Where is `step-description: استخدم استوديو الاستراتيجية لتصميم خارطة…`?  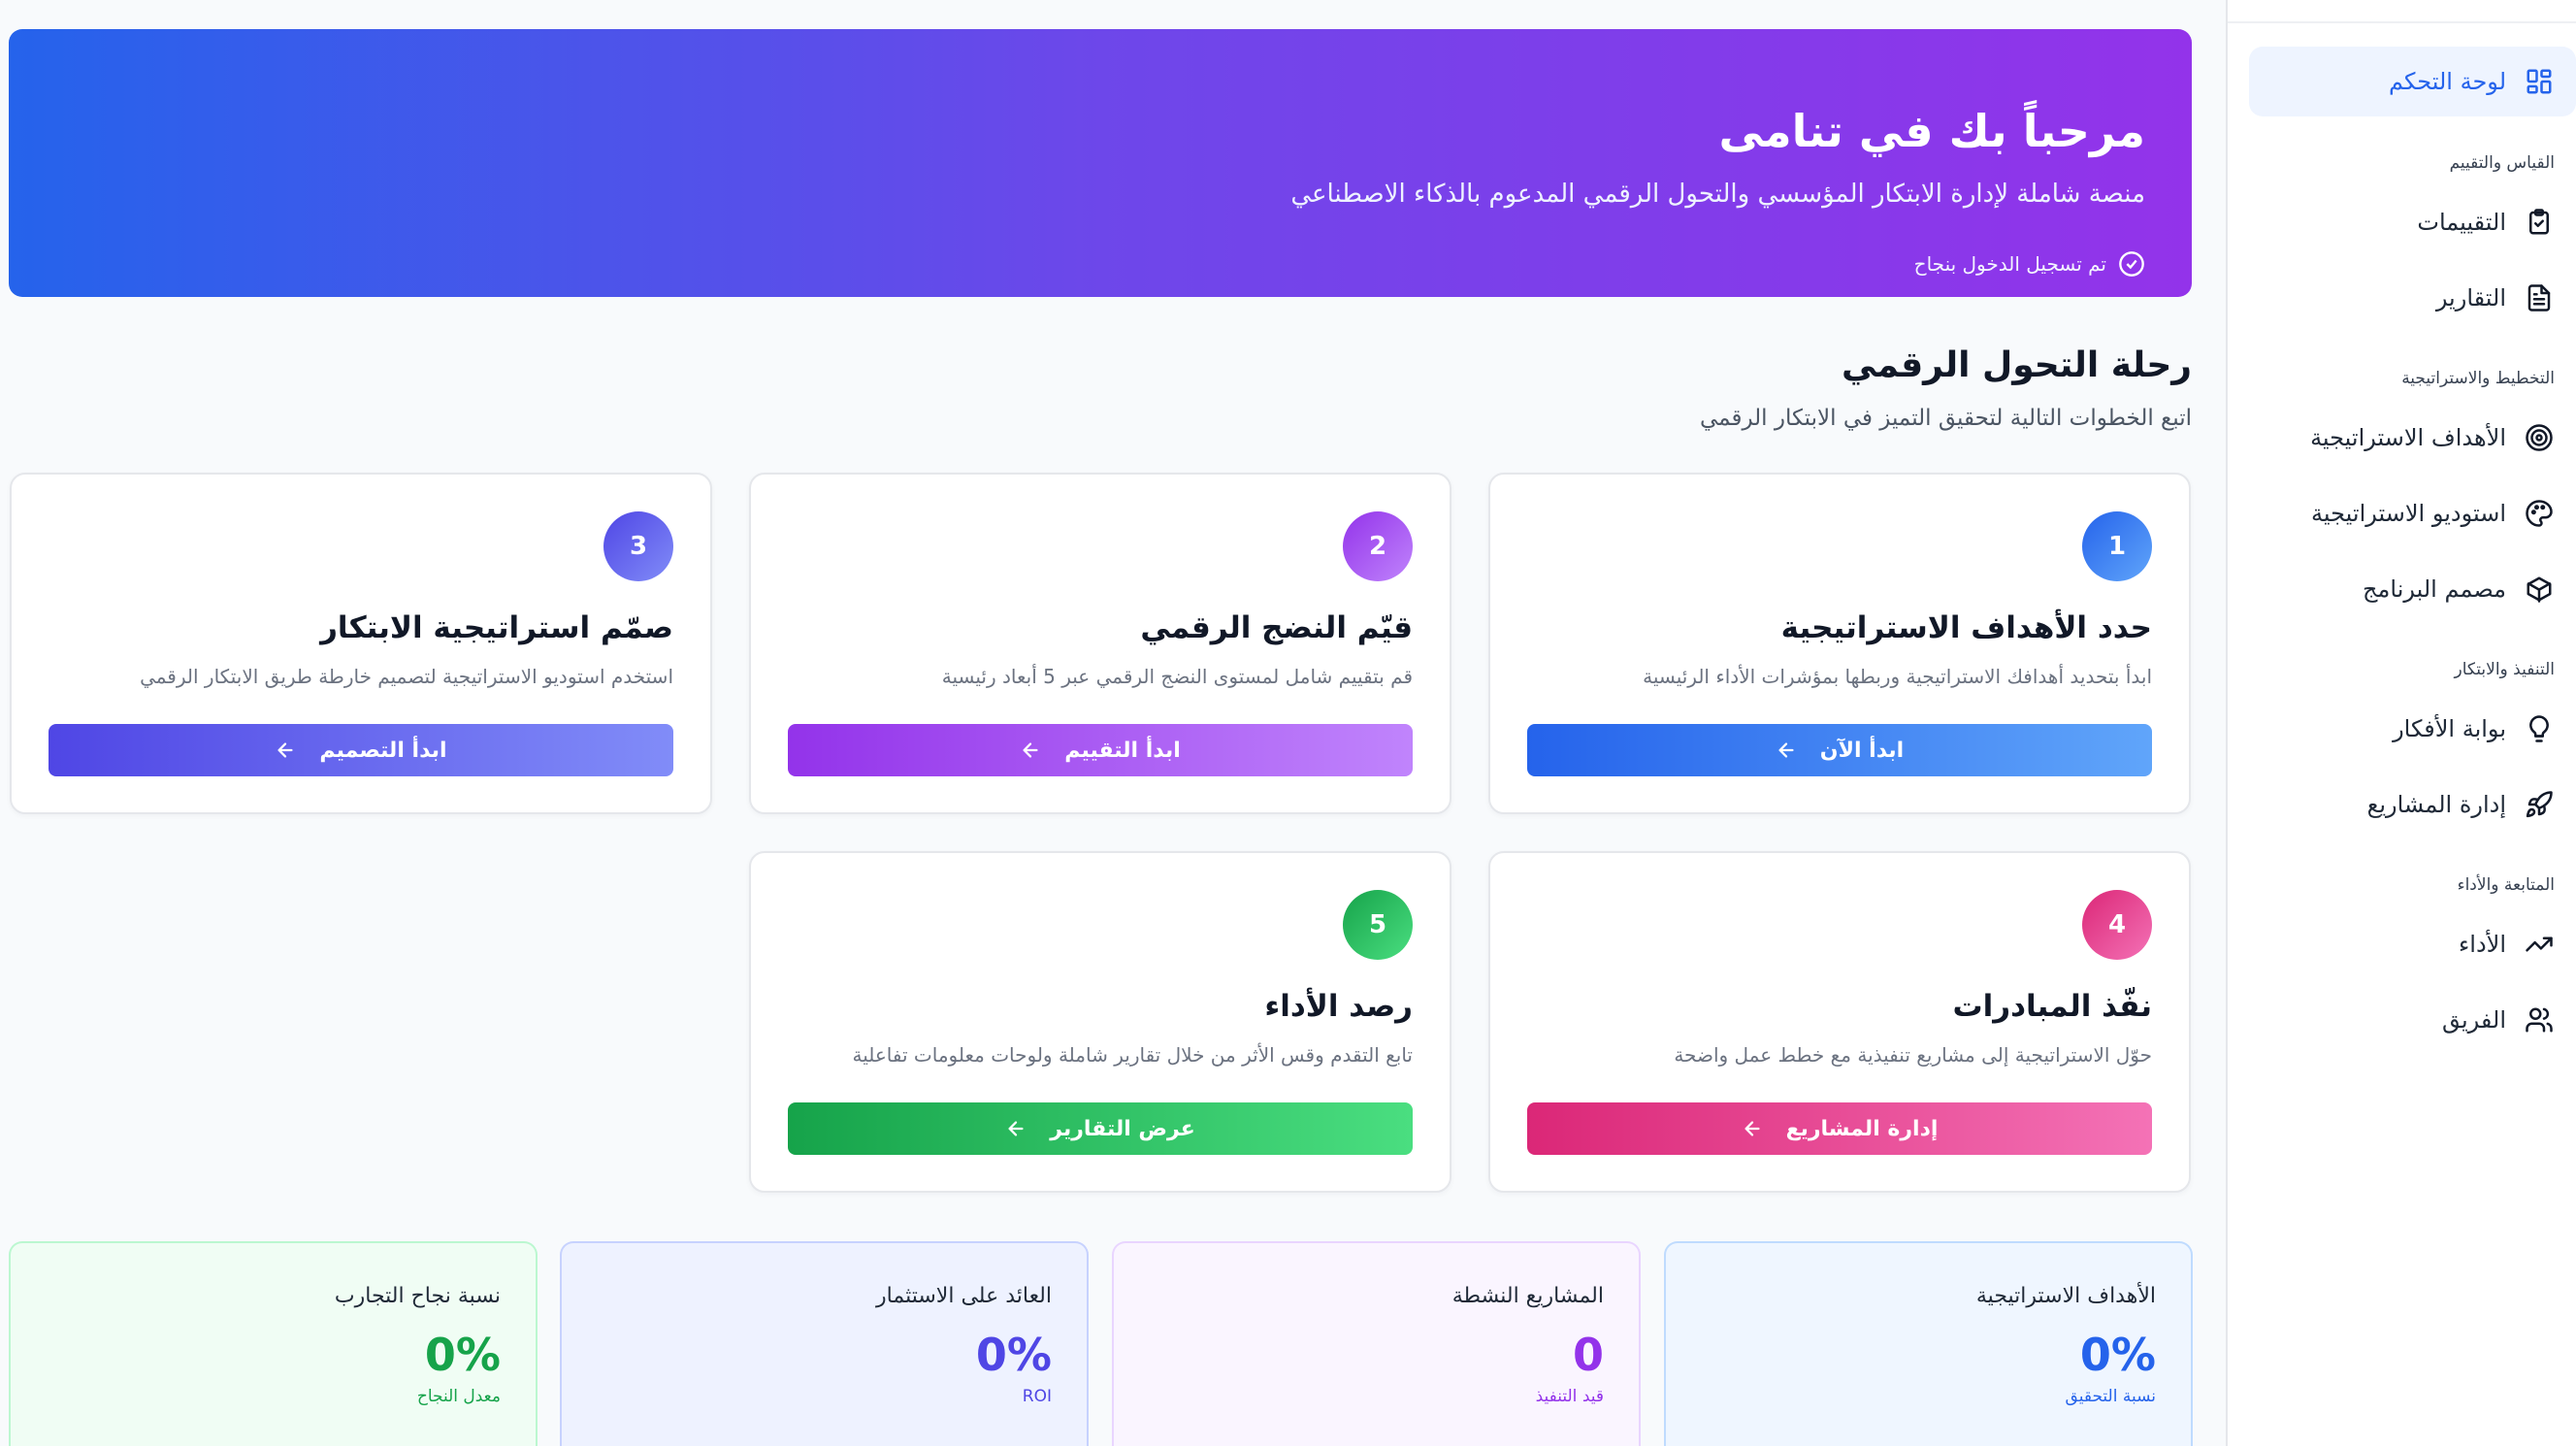
step-description: استخدم استوديو الاستراتيجية لتصميم خارطة… is located at coordinates (407, 676).